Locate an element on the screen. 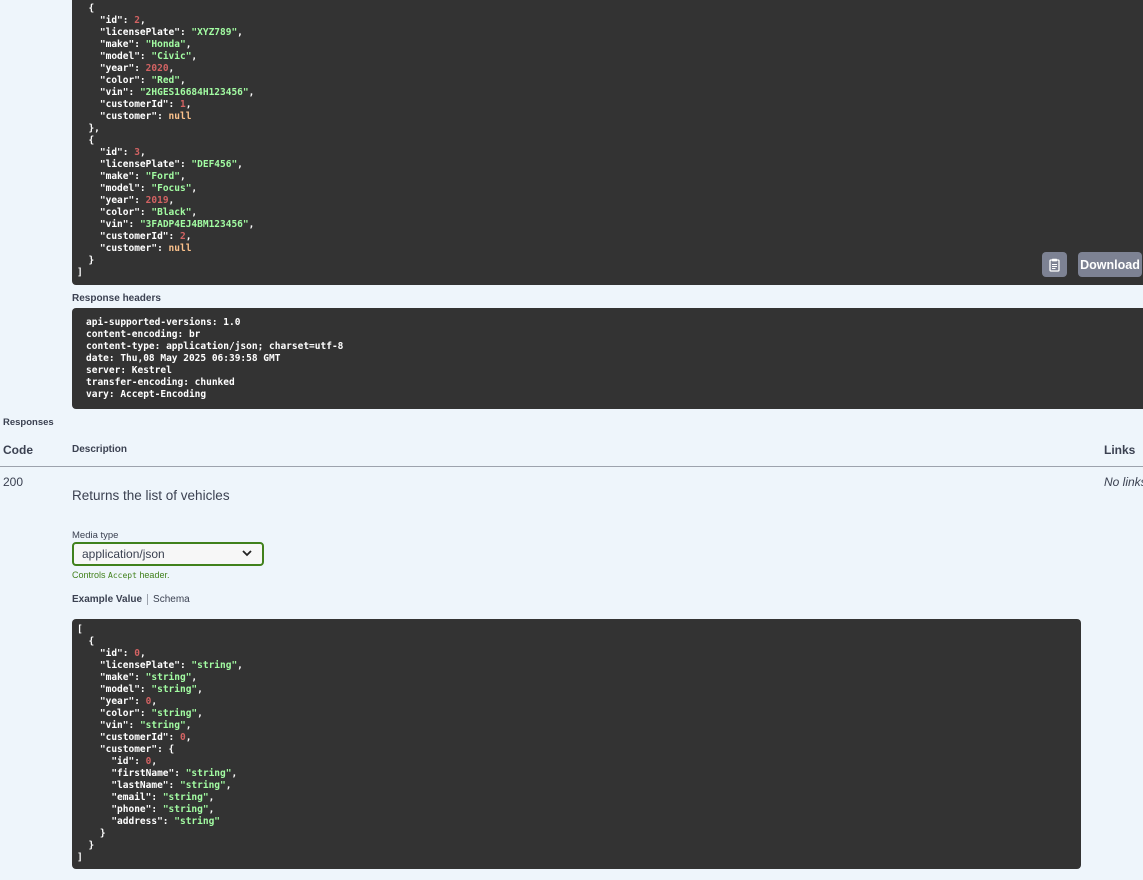 This screenshot has height=880, width=1143. header-line: api-supported-versions: 1.0 is located at coordinates (163, 322).